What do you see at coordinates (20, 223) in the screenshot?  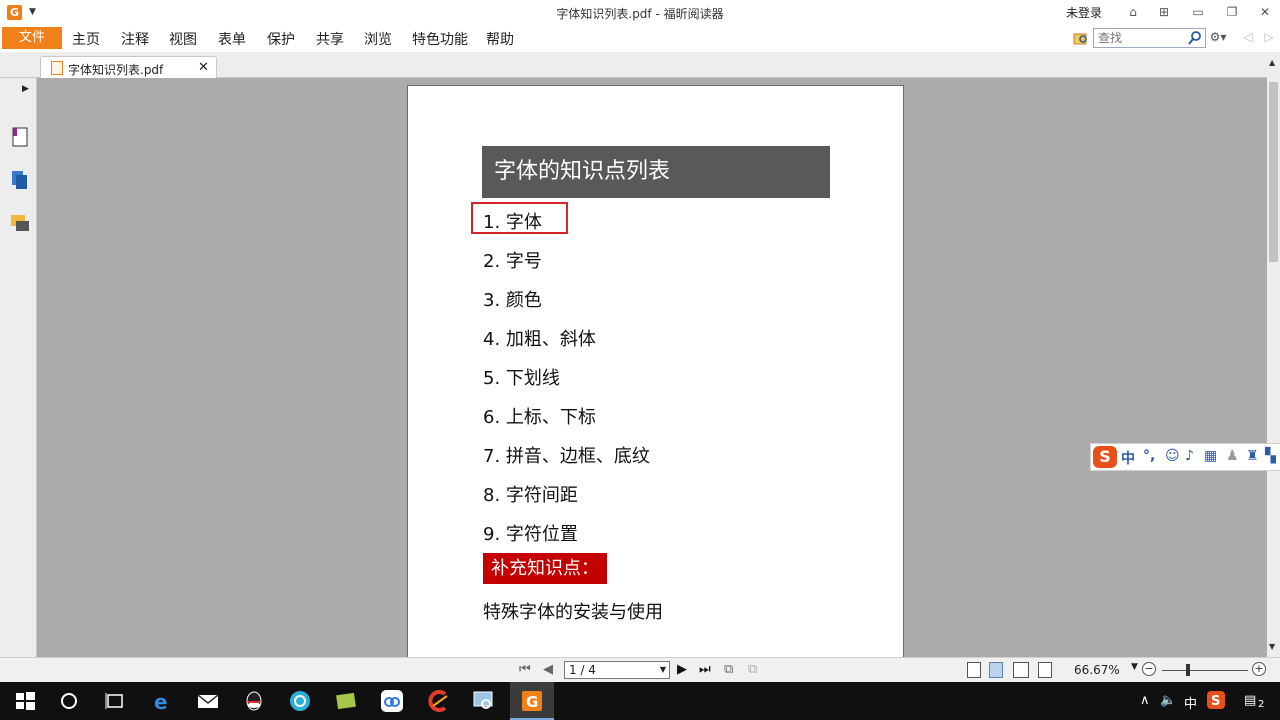 I see `comments-icon` at bounding box center [20, 223].